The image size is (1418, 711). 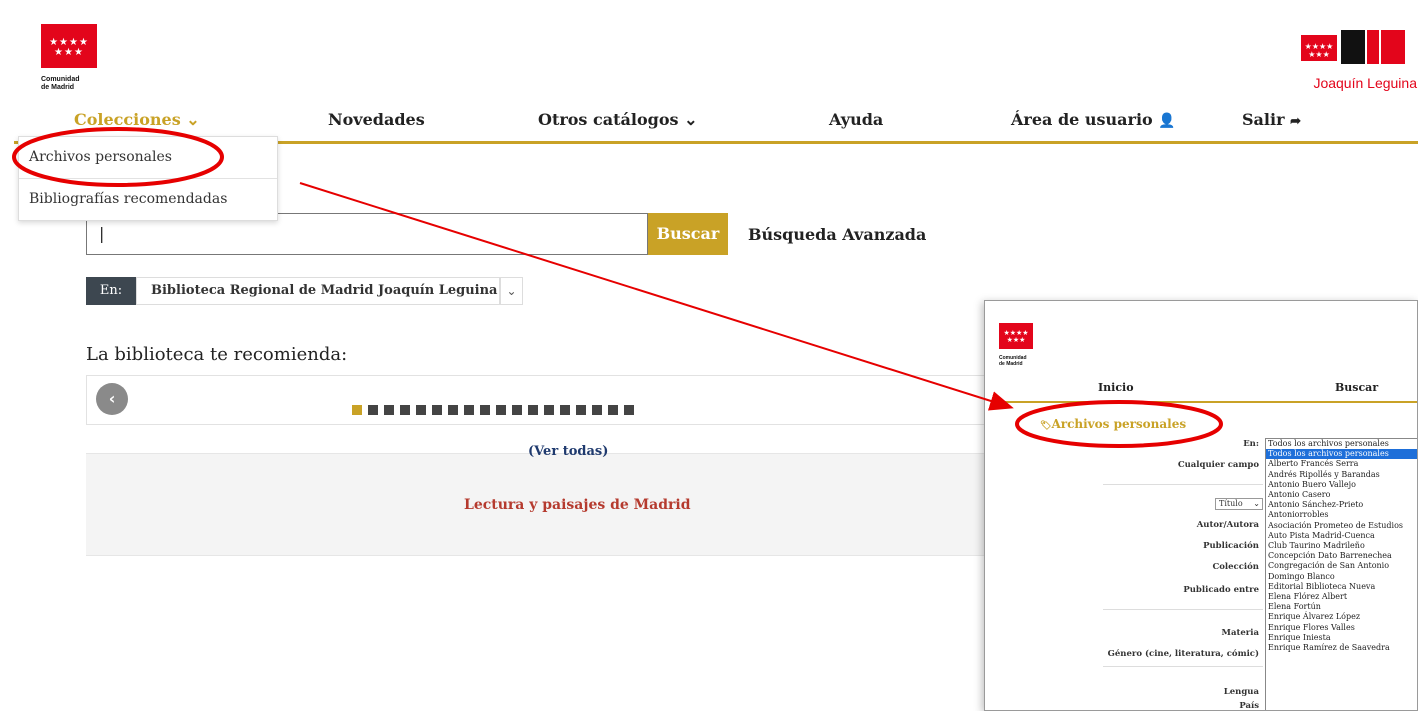 I want to click on listbox-option: Auto Pista Madrid-Cuenca, so click(x=1341, y=536).